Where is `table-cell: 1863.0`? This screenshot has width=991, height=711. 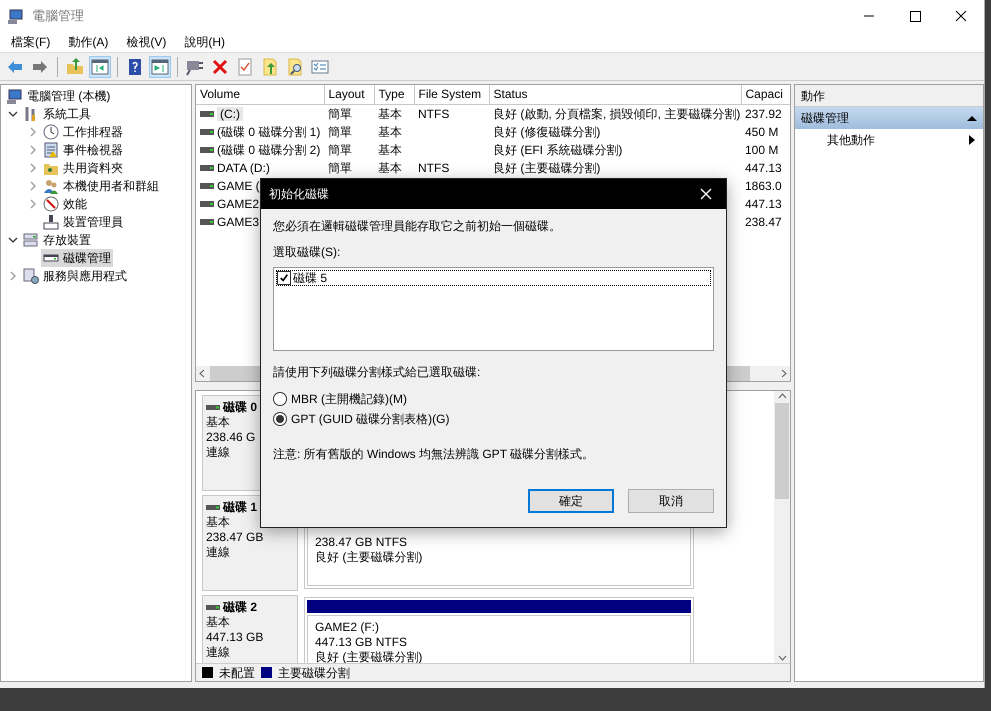 table-cell: 1863.0 is located at coordinates (763, 185).